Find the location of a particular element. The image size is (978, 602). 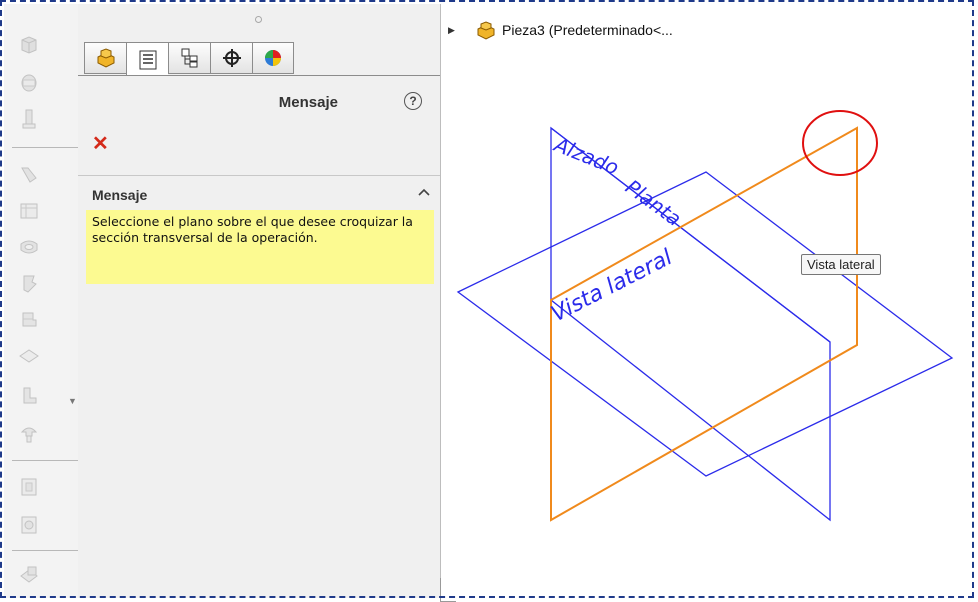

plane-tooltip: Vista lateral is located at coordinates (841, 264).